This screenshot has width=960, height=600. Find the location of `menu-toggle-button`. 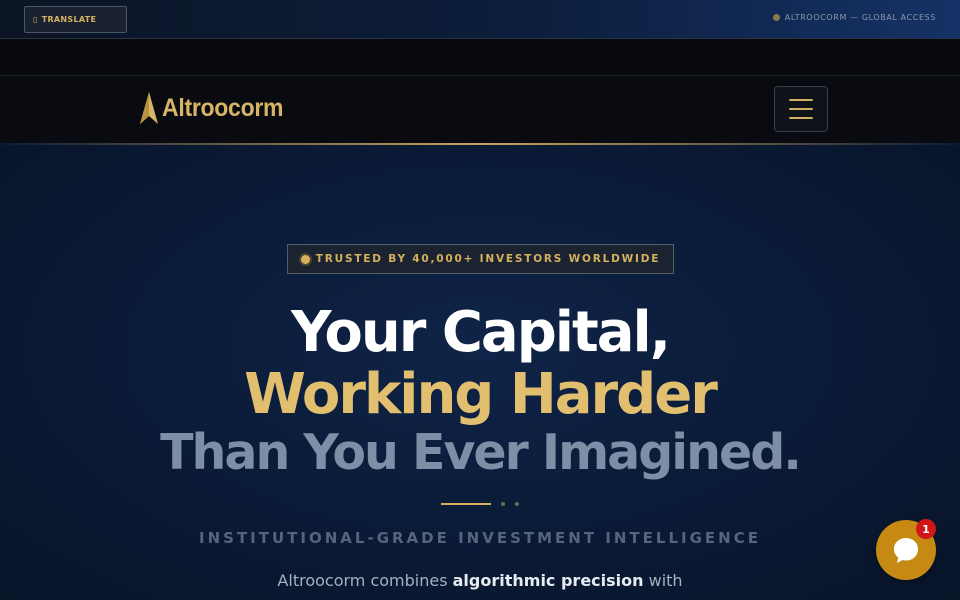

menu-toggle-button is located at coordinates (801, 109).